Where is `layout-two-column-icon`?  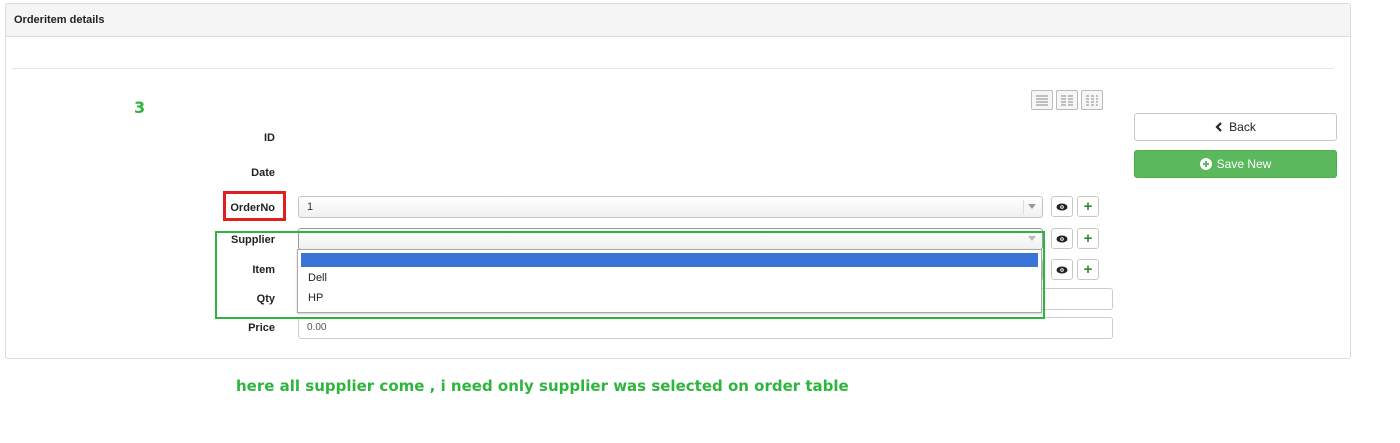 layout-two-column-icon is located at coordinates (1067, 100).